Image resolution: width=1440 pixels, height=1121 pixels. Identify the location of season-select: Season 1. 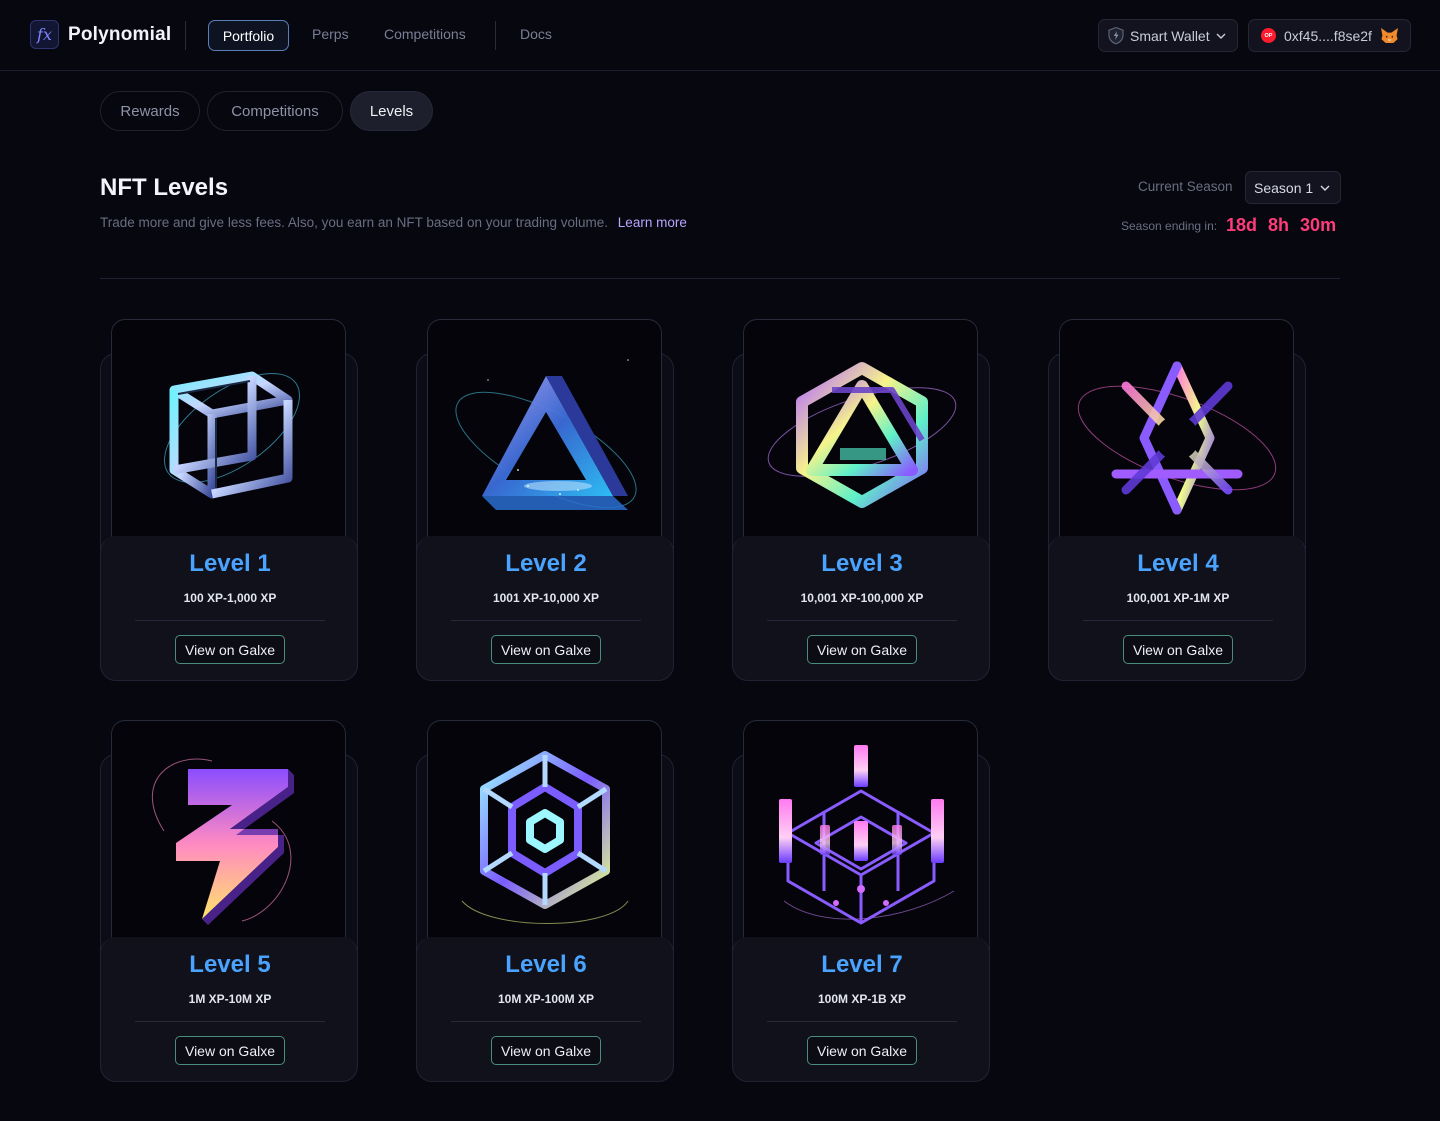
(1293, 187).